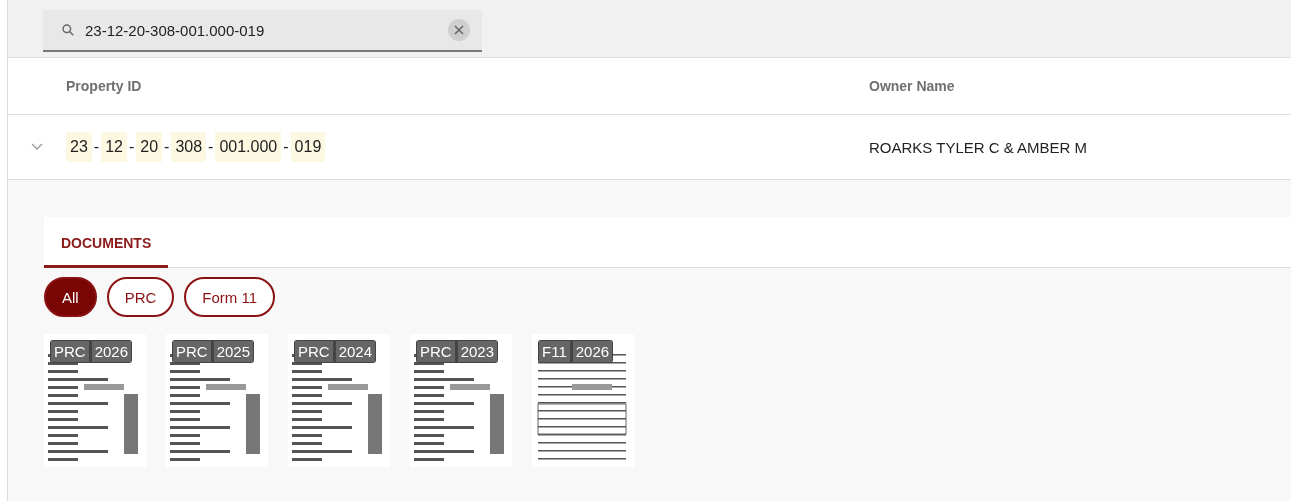 The image size is (1291, 501). I want to click on search-field: 23-12-20-308-001.000-019, so click(262, 31).